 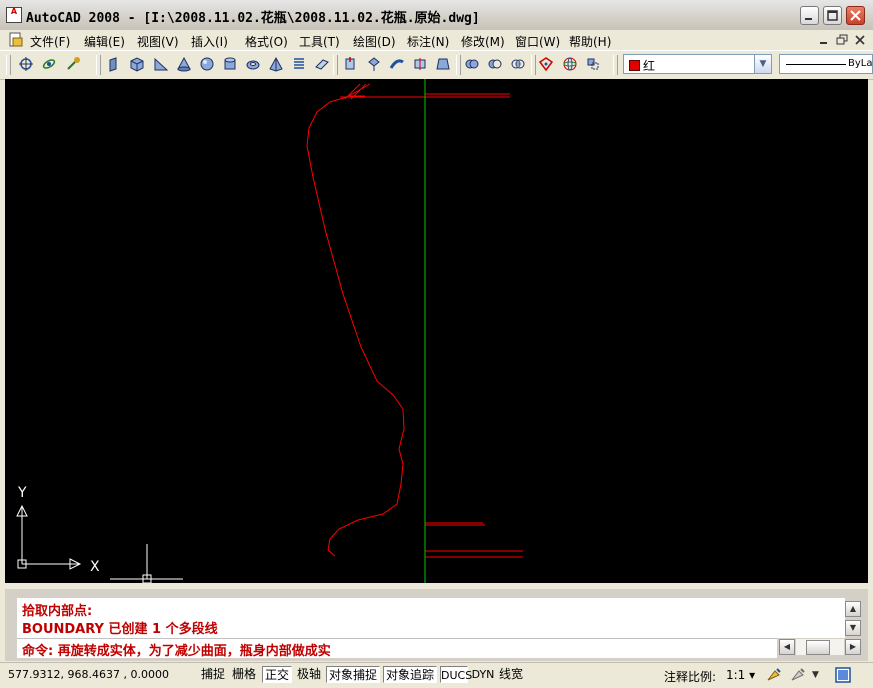 What do you see at coordinates (49, 537) in the screenshot?
I see `ucs-icon` at bounding box center [49, 537].